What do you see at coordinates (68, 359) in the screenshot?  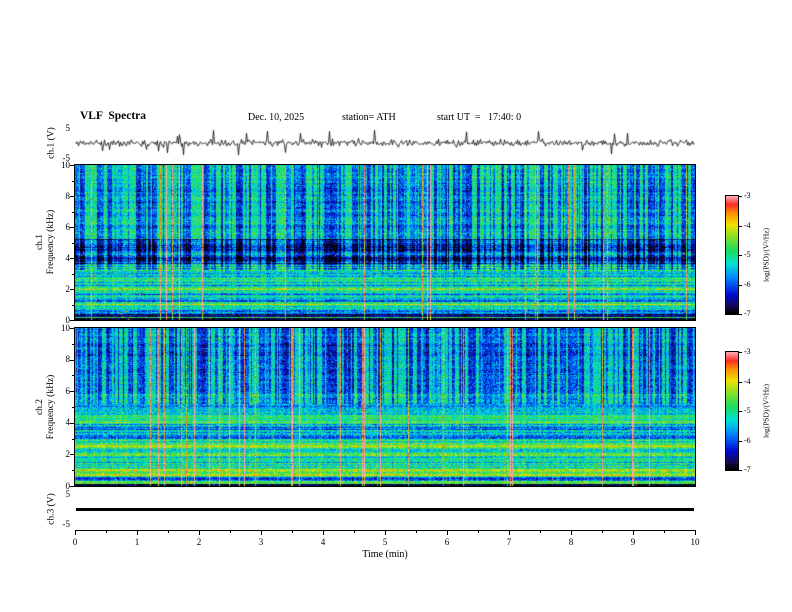 I see `spec2-ytick-label: 8` at bounding box center [68, 359].